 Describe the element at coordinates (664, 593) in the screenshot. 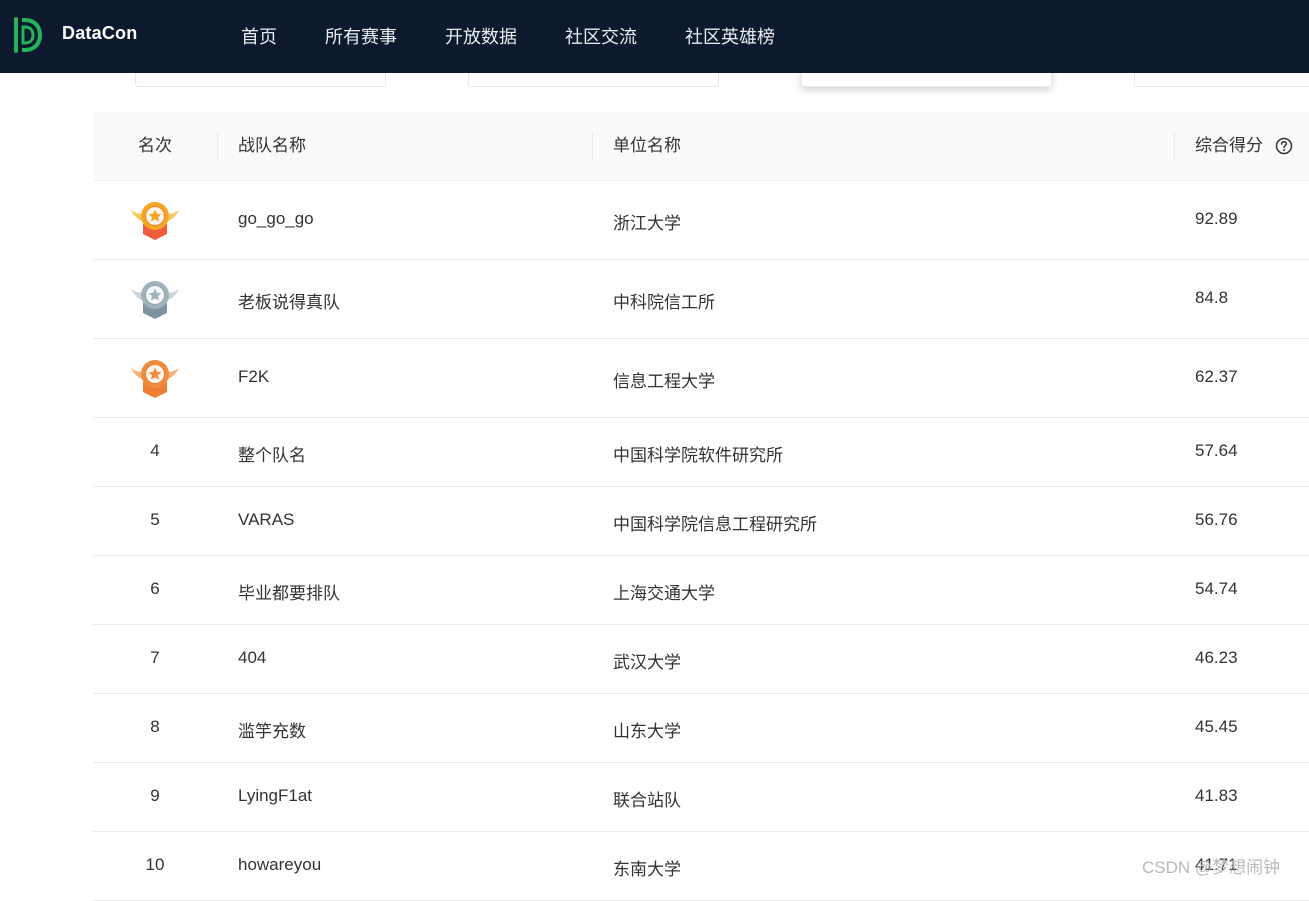

I see `org-name-cell: 上海交通大学` at that location.